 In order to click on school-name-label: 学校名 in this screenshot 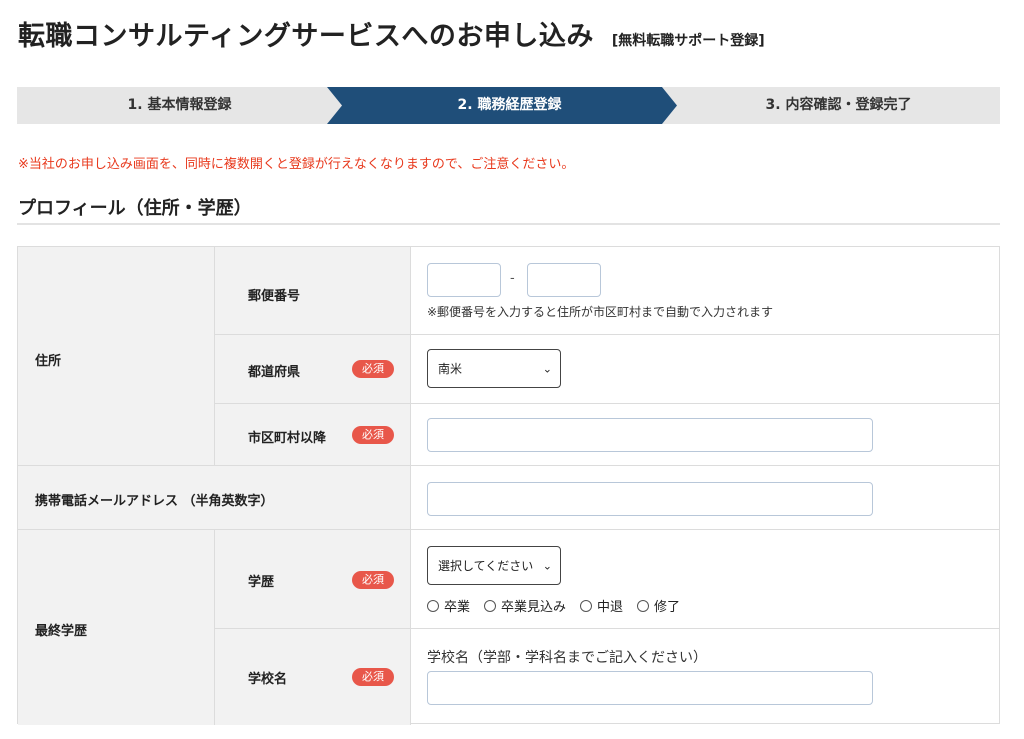, I will do `click(268, 679)`.